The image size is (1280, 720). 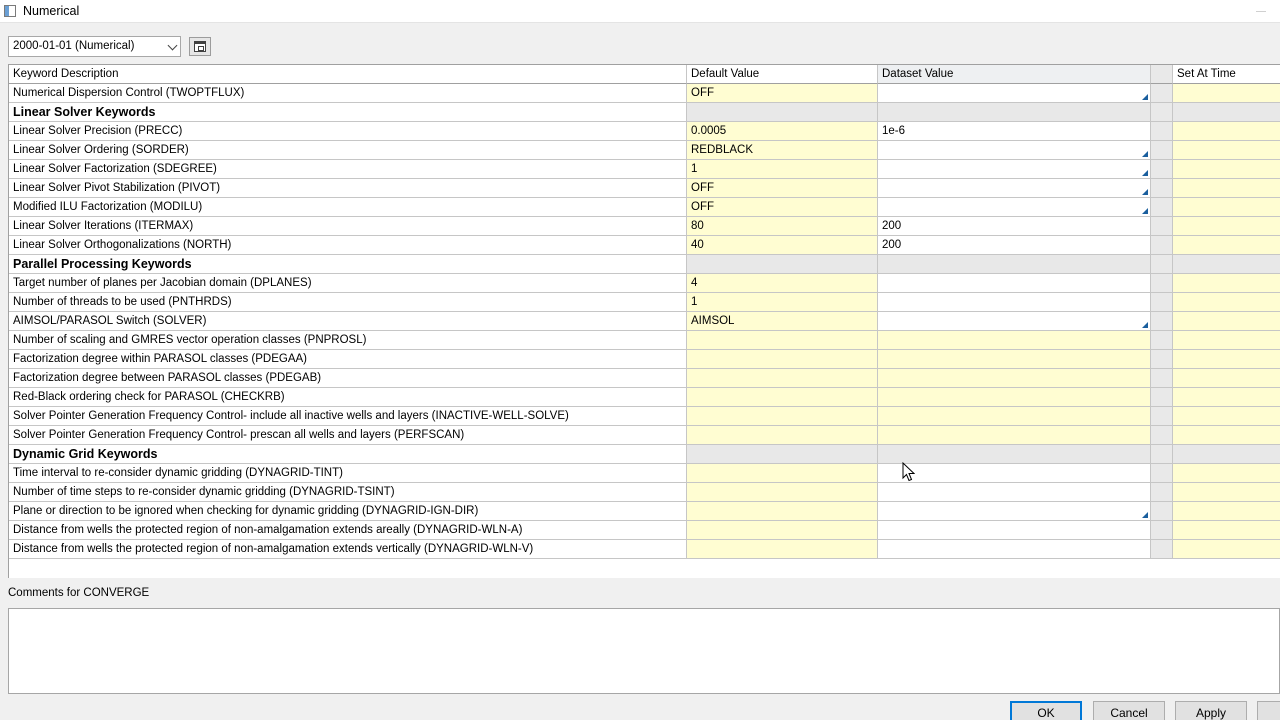 I want to click on keyword-description: Linear Solver Precision (PRECC), so click(x=348, y=131).